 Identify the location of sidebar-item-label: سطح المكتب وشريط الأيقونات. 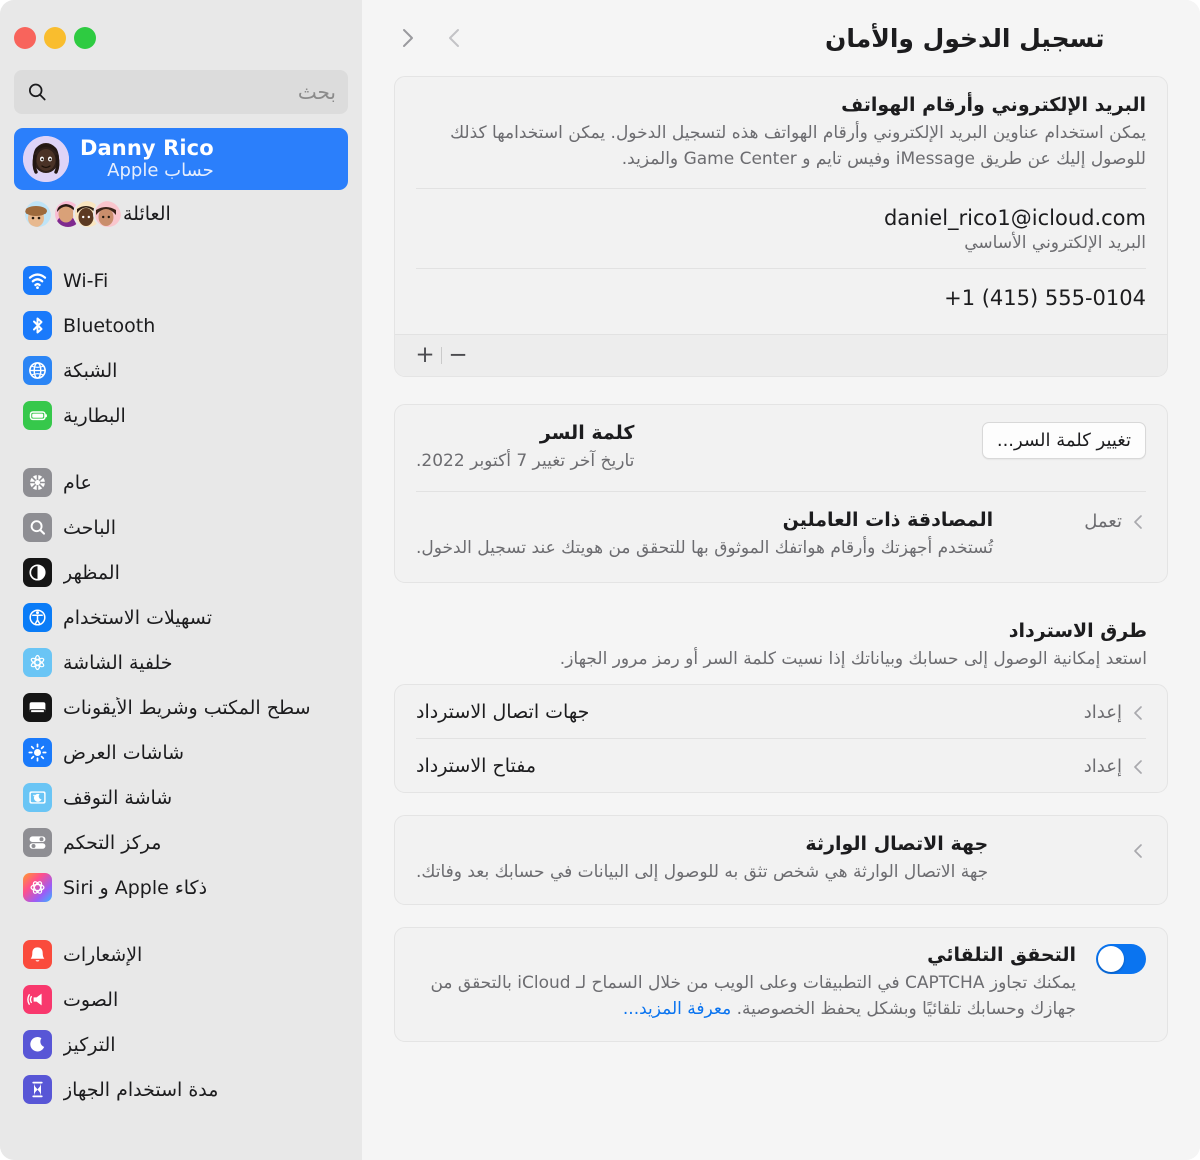
(187, 707).